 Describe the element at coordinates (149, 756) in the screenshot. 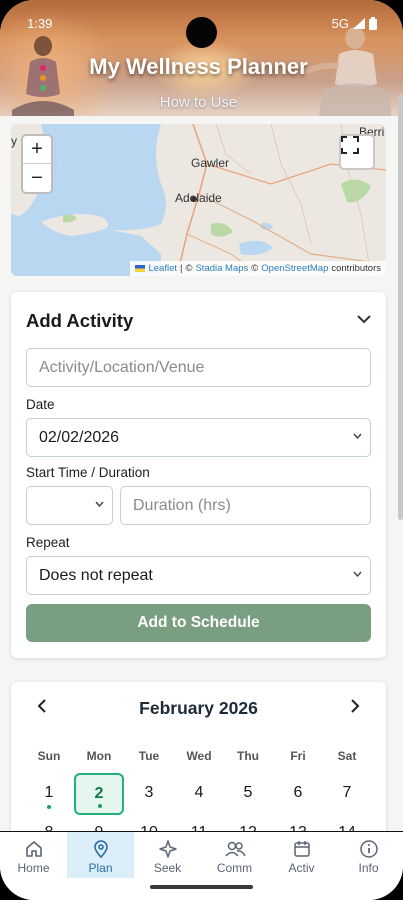

I see `weekday-label: Tue` at that location.